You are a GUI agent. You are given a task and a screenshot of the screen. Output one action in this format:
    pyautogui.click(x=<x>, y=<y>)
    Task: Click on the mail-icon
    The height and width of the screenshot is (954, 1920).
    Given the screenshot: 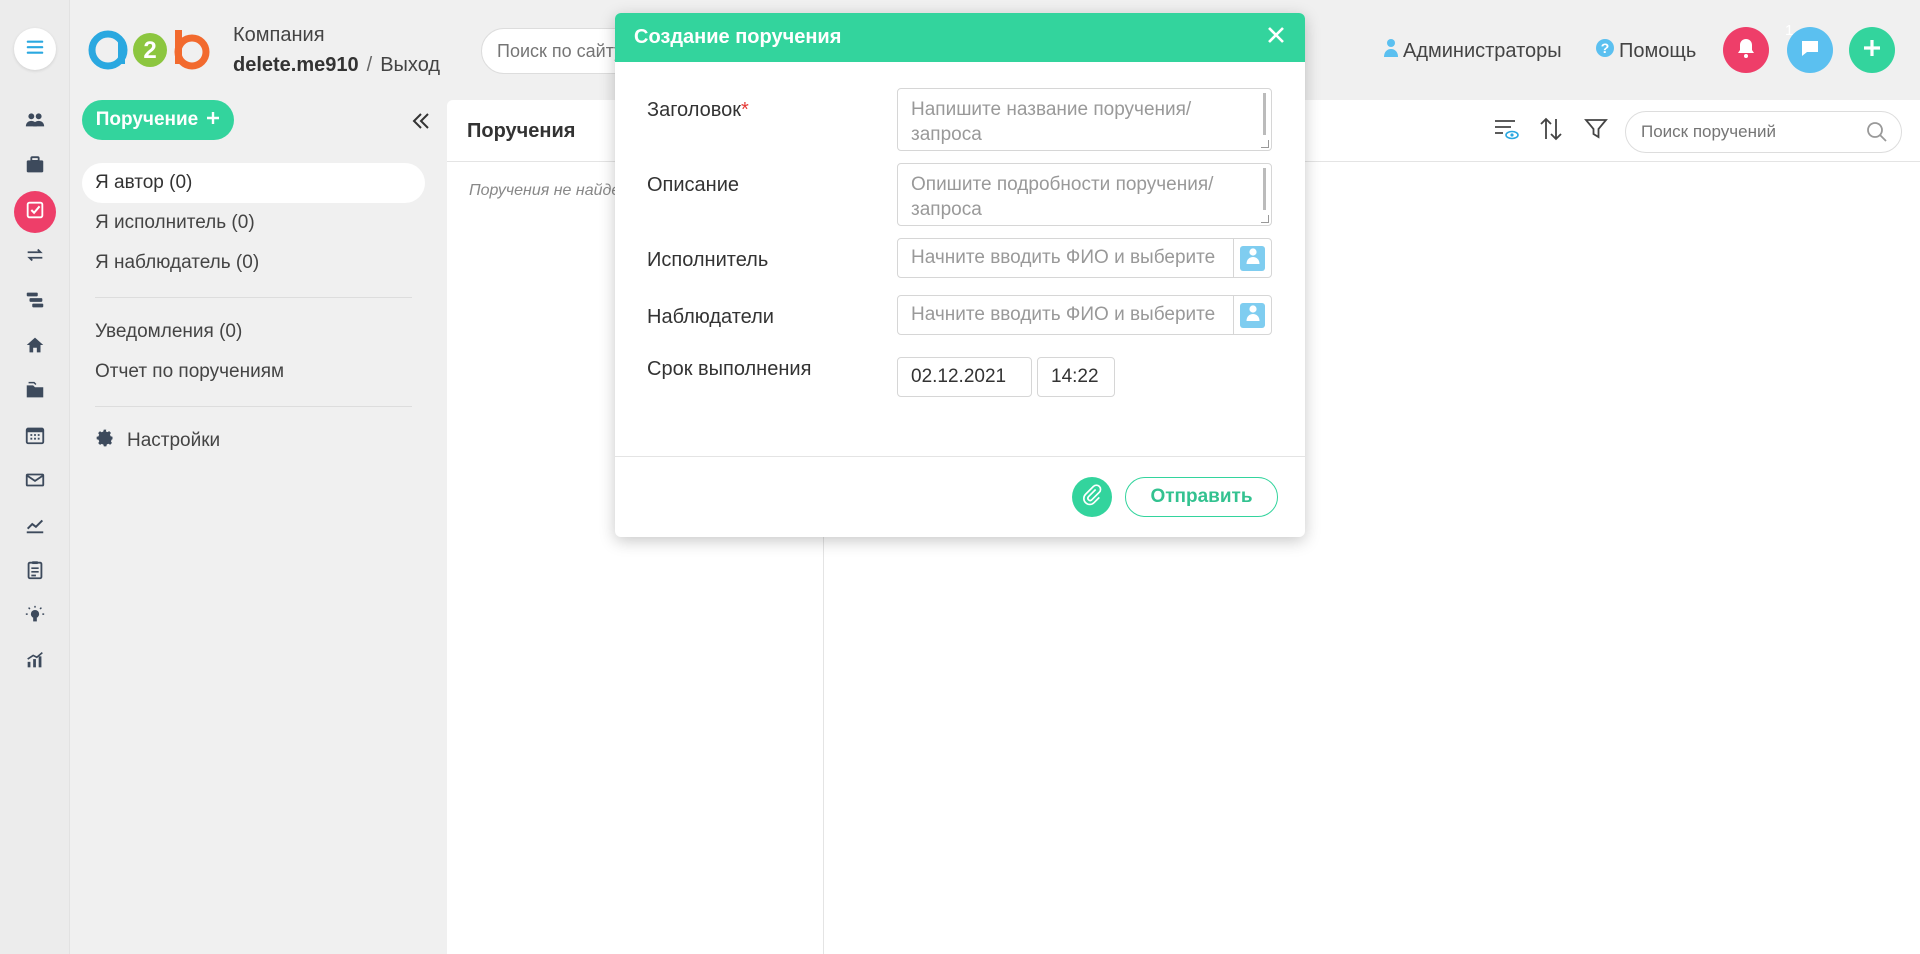 What is the action you would take?
    pyautogui.click(x=35, y=482)
    